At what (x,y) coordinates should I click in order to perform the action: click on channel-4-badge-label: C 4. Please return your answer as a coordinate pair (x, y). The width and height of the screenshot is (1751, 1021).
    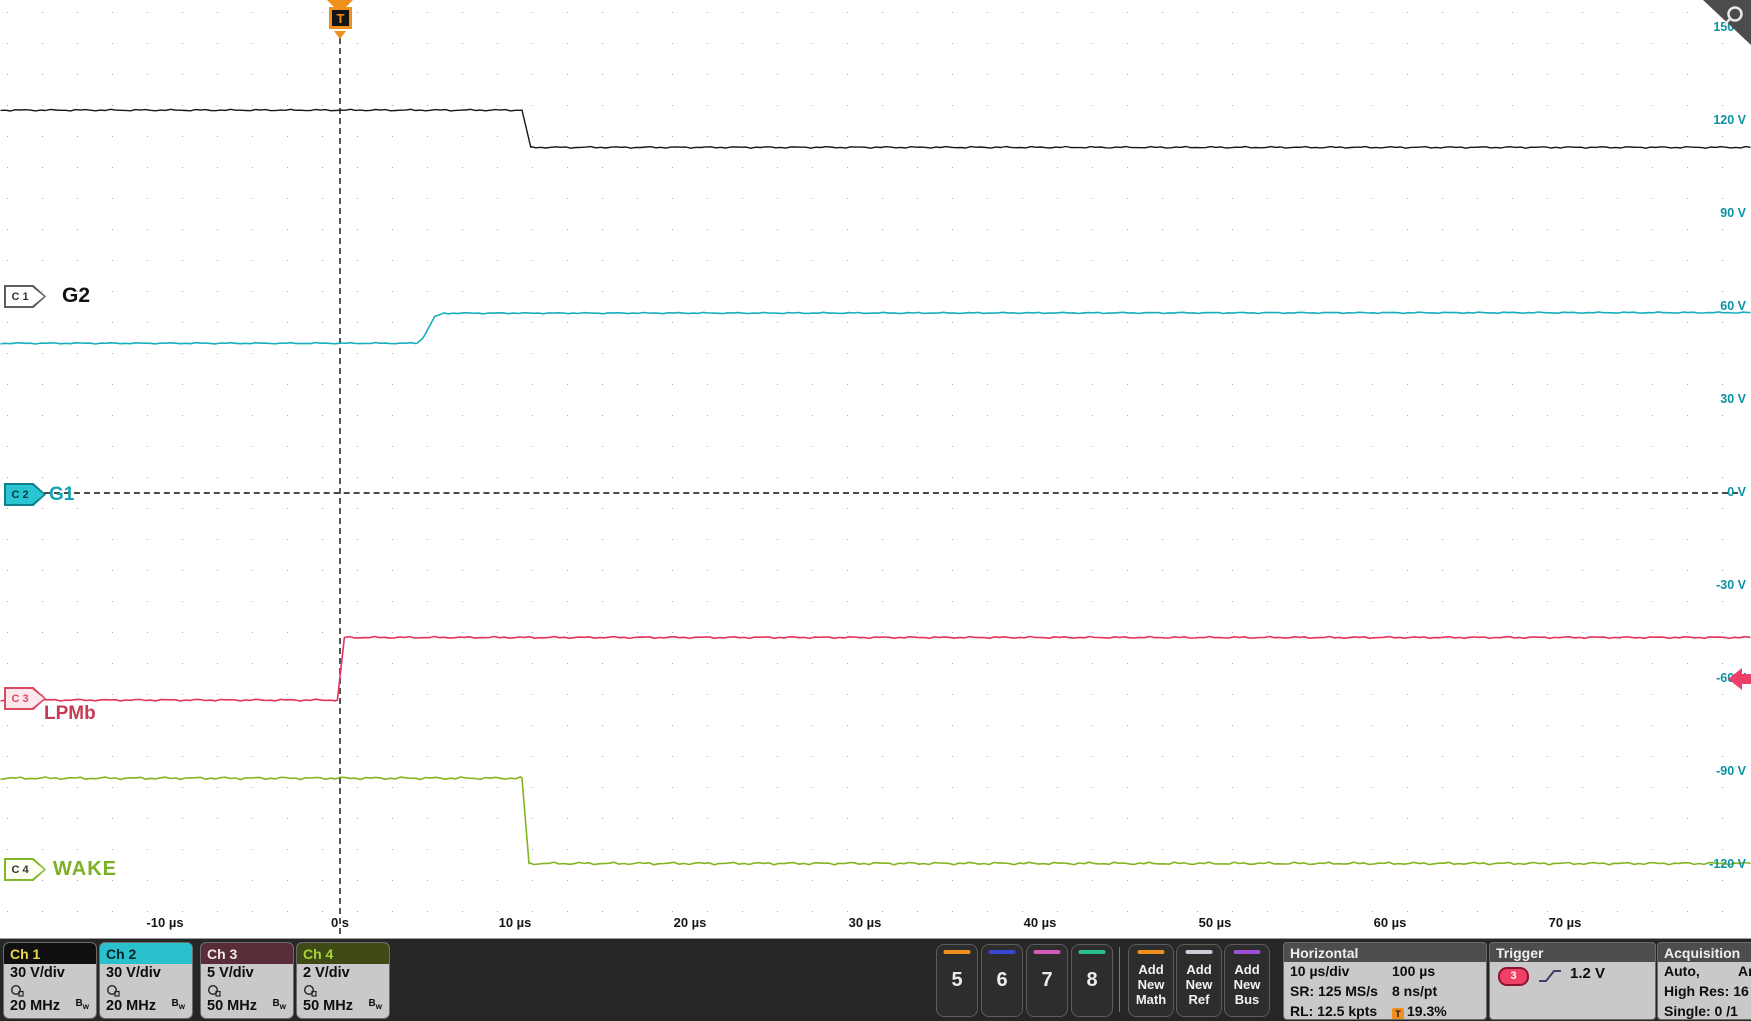
    Looking at the image, I should click on (20, 869).